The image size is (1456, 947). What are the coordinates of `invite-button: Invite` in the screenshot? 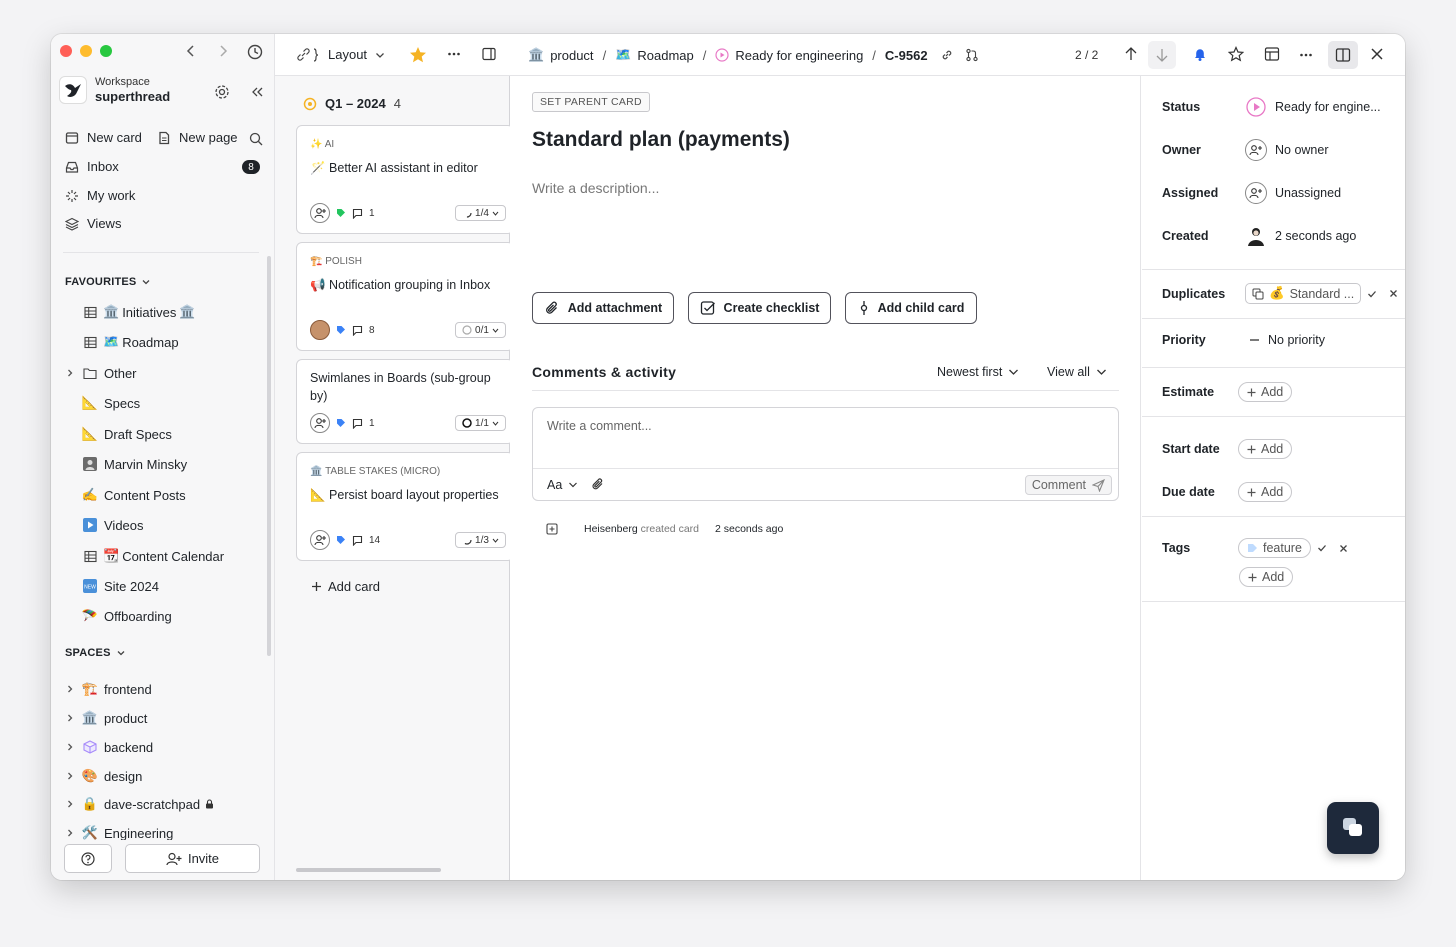 It's located at (192, 858).